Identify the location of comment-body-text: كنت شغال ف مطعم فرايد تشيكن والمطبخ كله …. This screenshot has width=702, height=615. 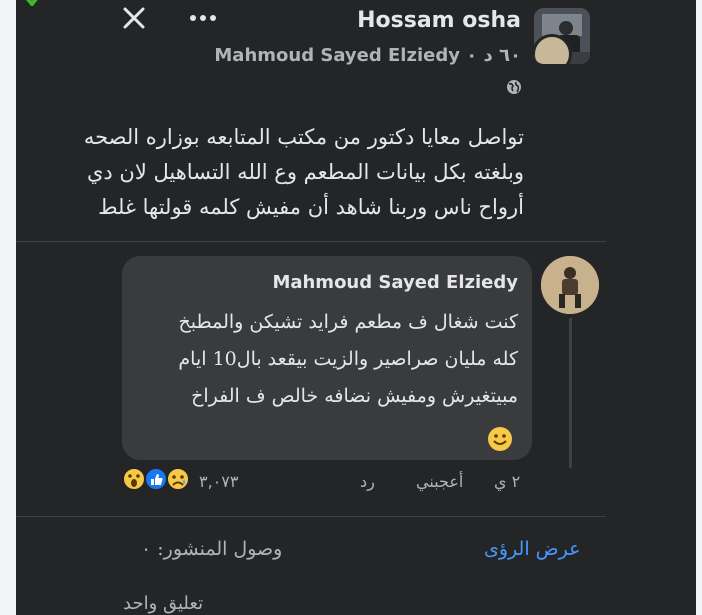
(323, 359).